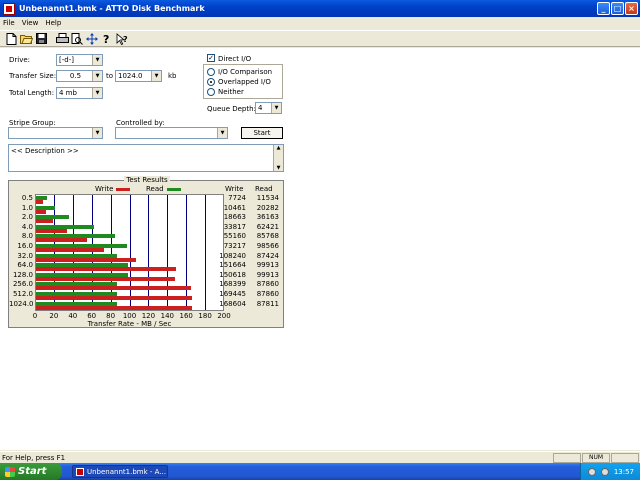  Describe the element at coordinates (320, 457) in the screenshot. I see `status-bar: For Help, press F1 NUM` at that location.